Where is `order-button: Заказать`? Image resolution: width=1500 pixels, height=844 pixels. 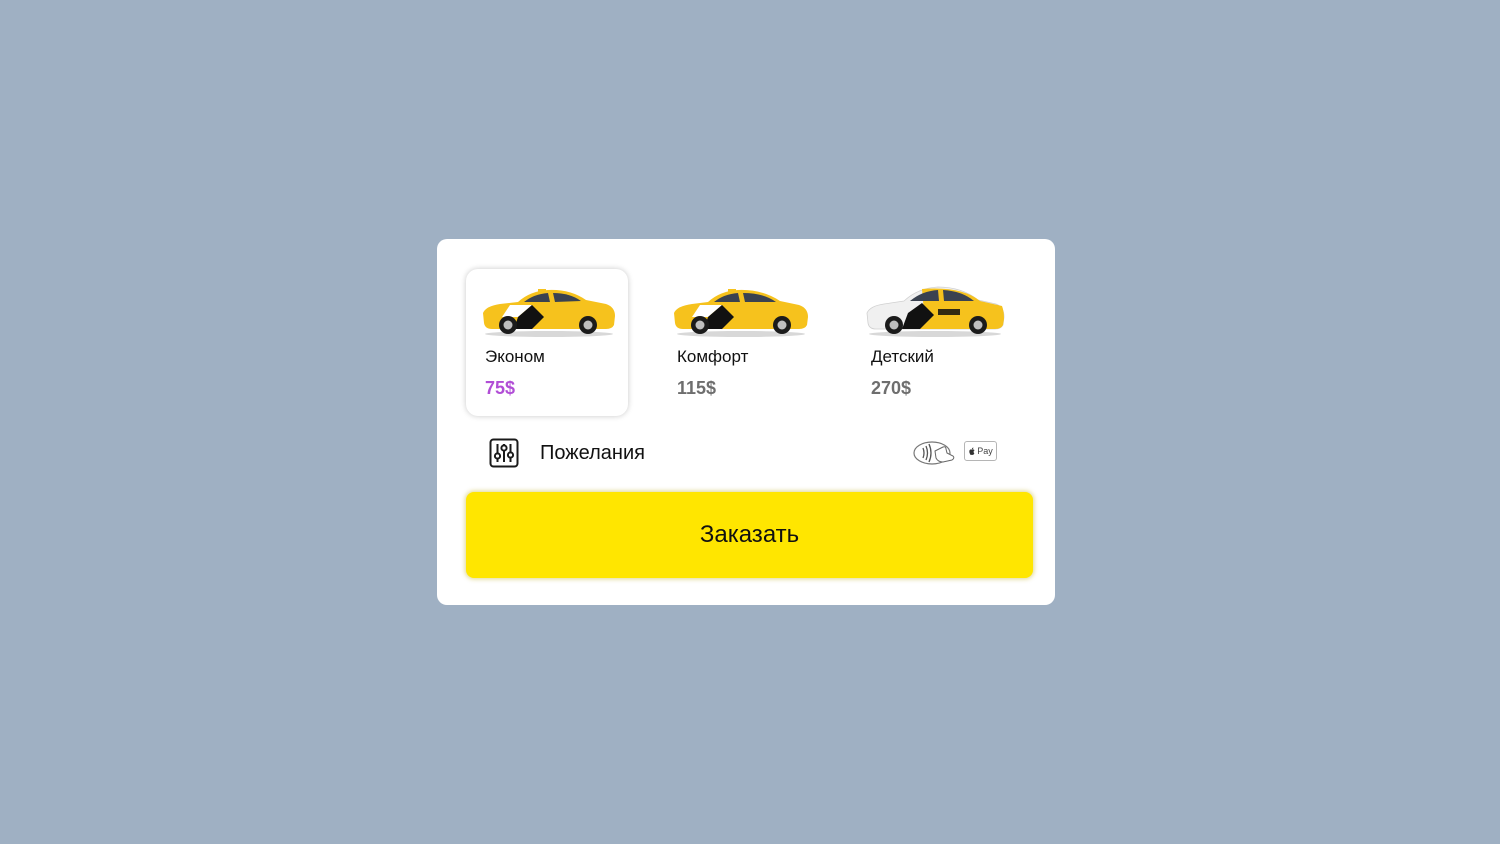 order-button: Заказать is located at coordinates (749, 535).